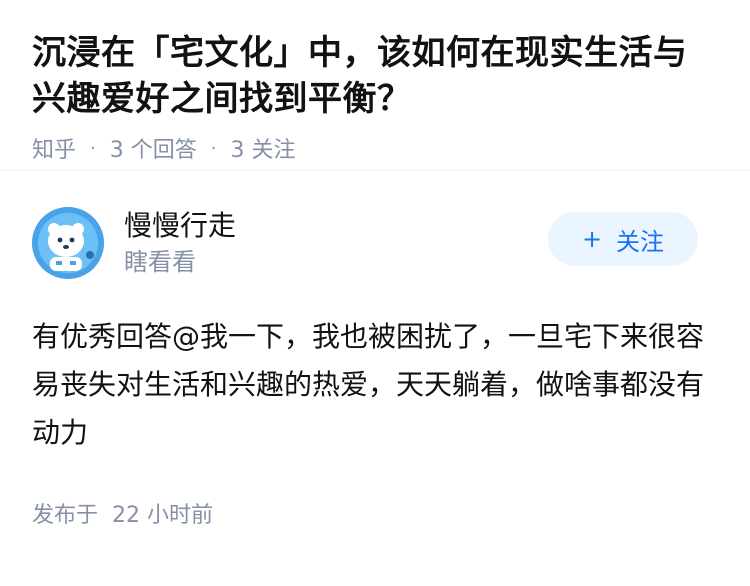  I want to click on plus-icon: +, so click(592, 239).